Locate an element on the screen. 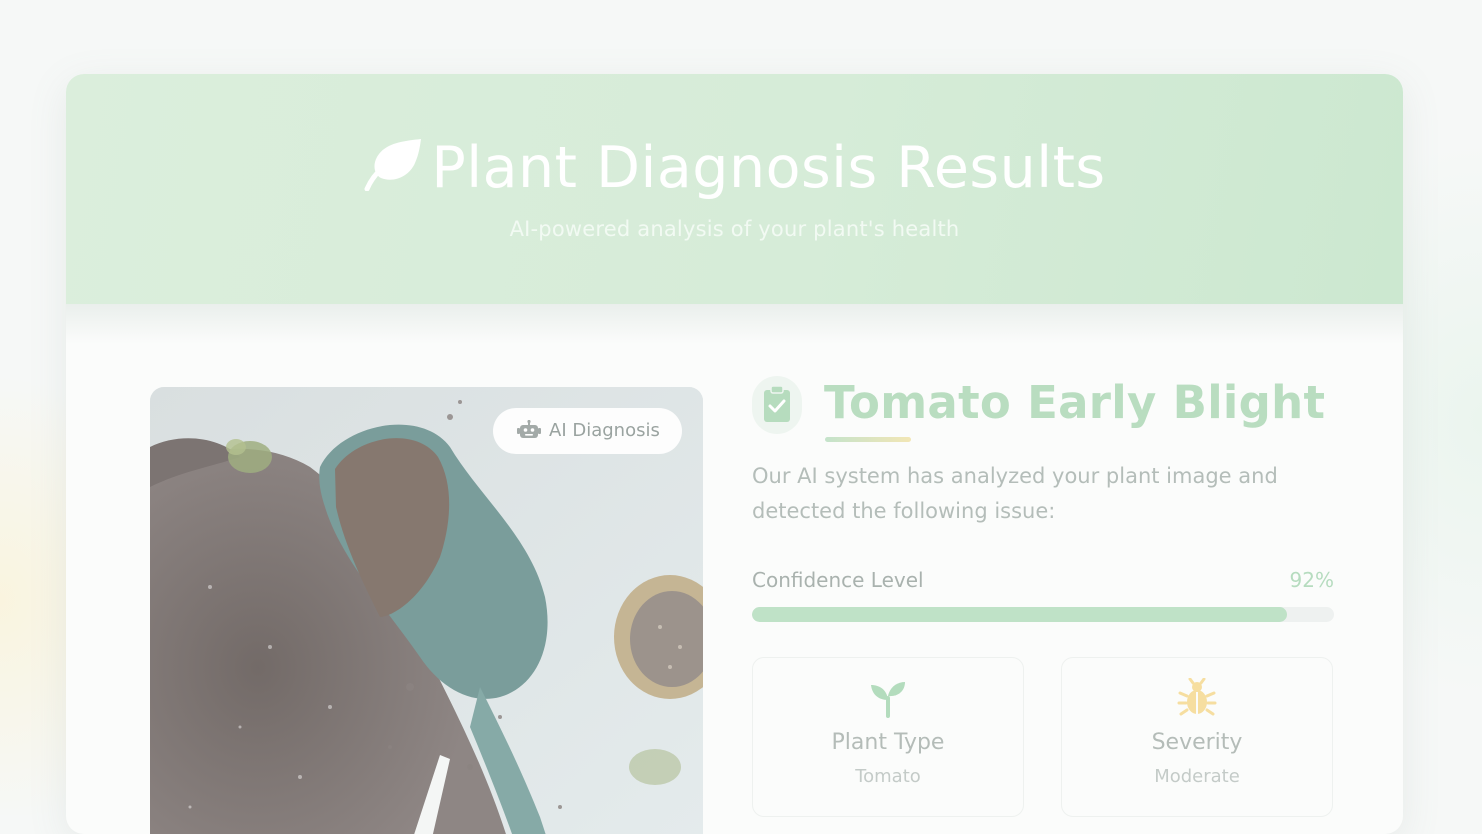  ai-diagnosis-badge: AI Diagnosis is located at coordinates (587, 431).